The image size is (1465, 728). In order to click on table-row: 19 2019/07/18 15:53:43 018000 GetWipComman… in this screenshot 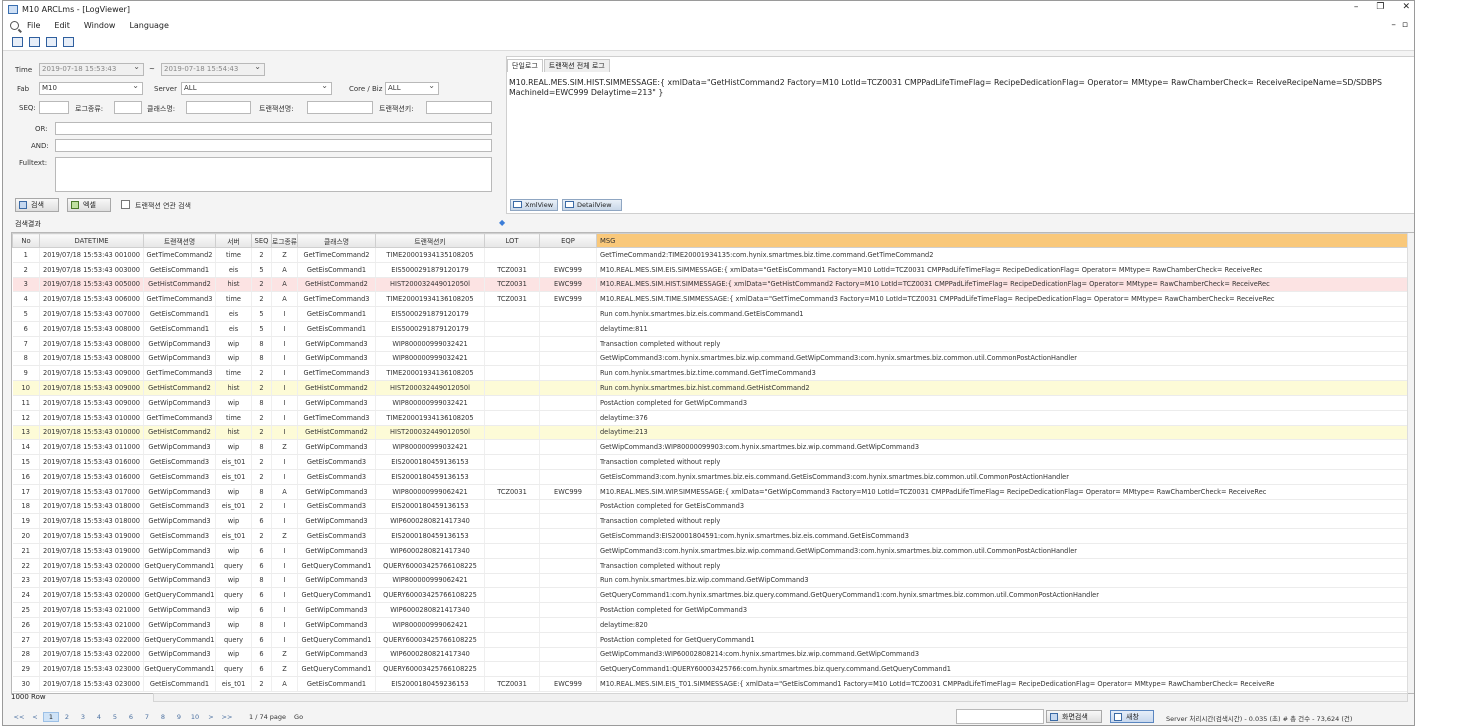, I will do `click(713, 521)`.